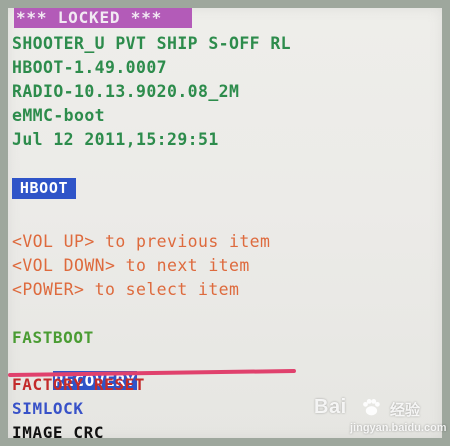 Image resolution: width=450 pixels, height=446 pixels. What do you see at coordinates (58, 432) in the screenshot?
I see `menu-item-image-crc: IMAGE CRC` at bounding box center [58, 432].